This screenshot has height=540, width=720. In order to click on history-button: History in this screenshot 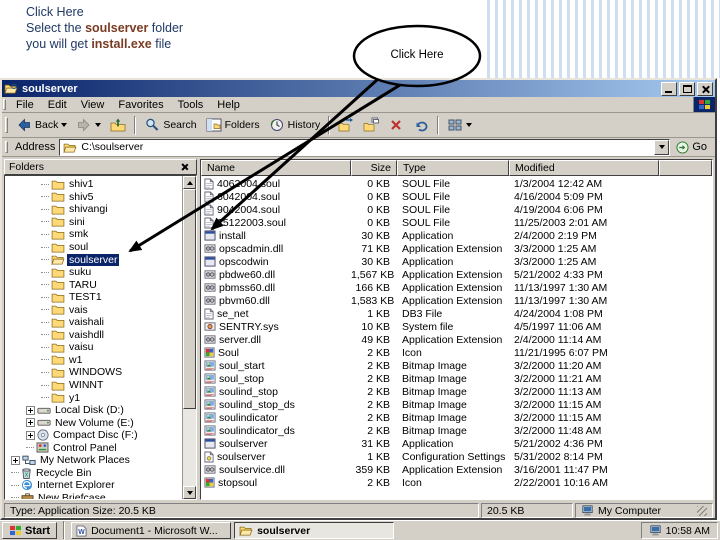, I will do `click(295, 125)`.